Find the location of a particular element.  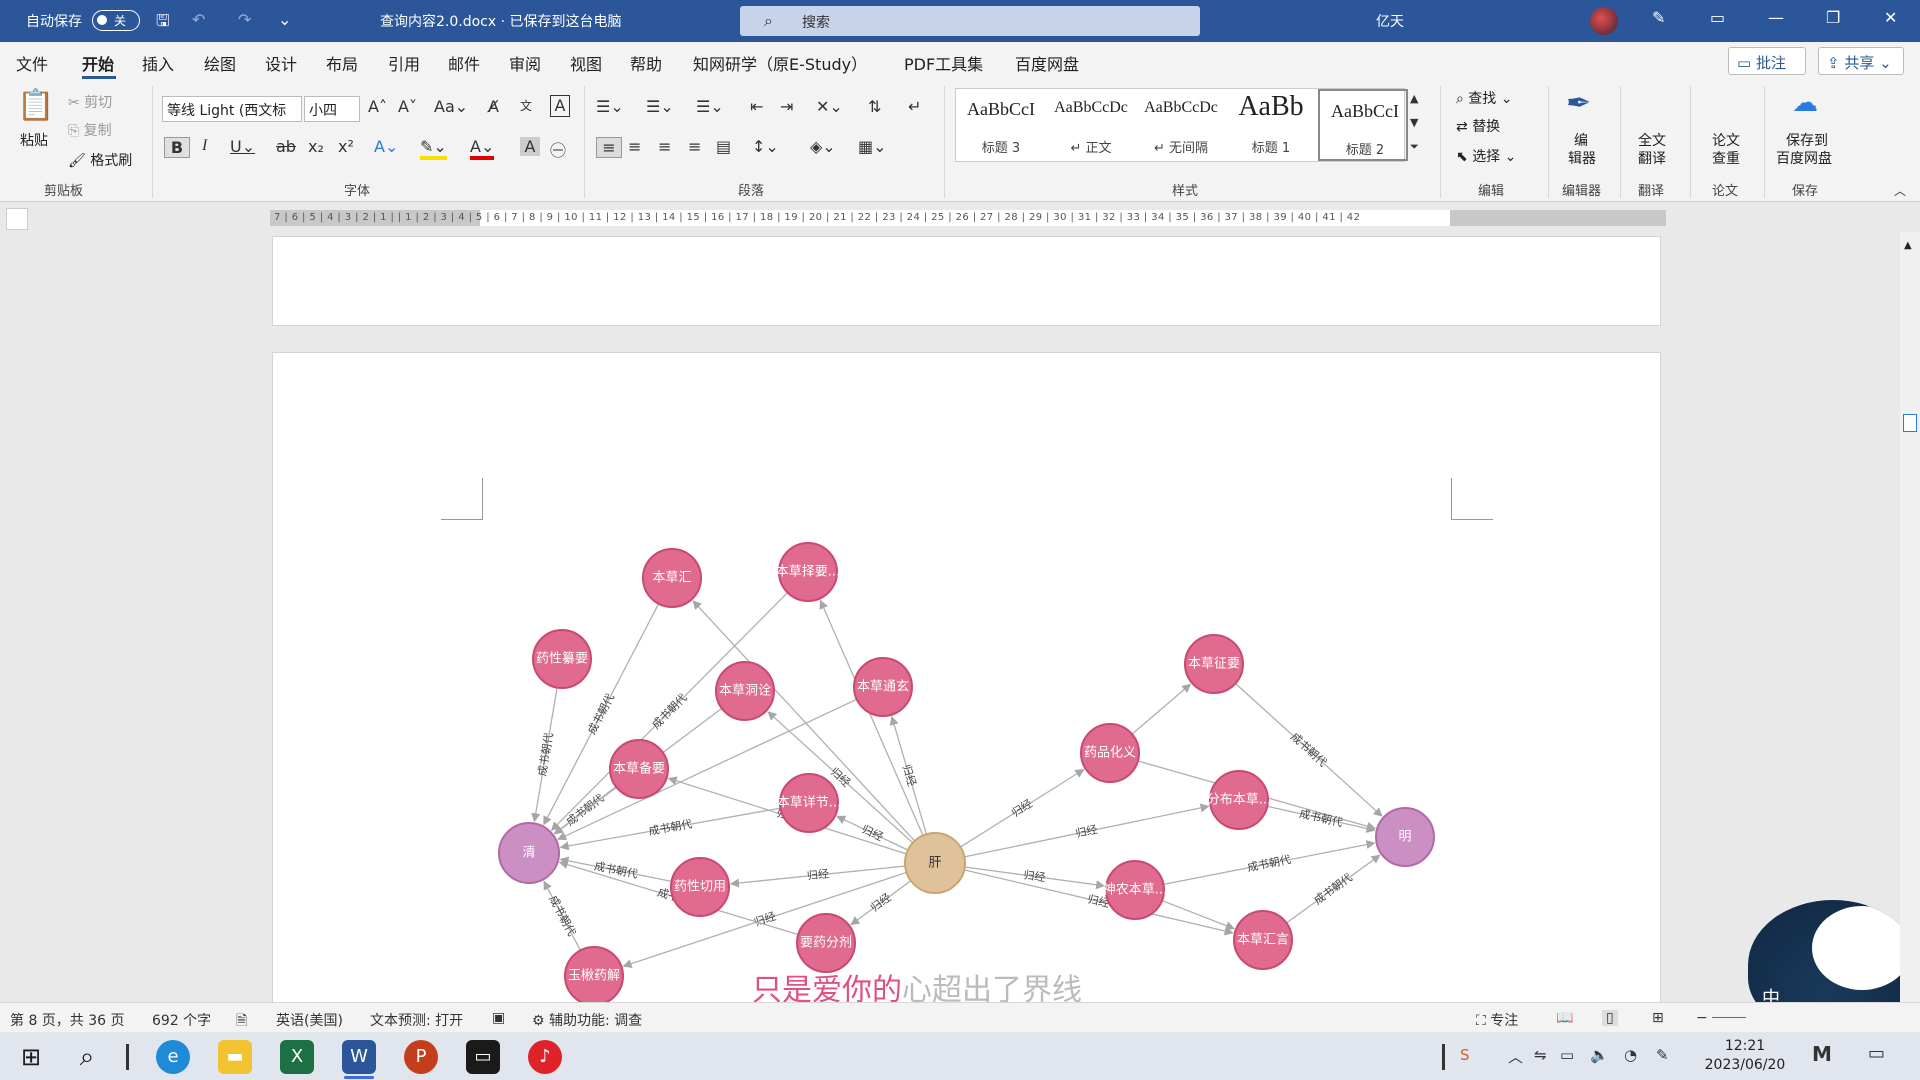

volume-icon: 🔈 is located at coordinates (1599, 1055).